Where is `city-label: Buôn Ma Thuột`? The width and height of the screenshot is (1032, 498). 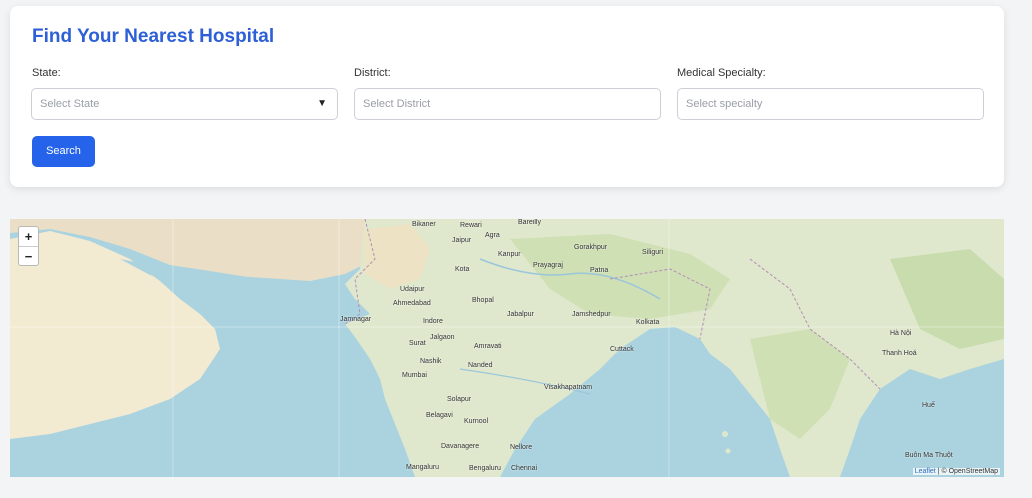 city-label: Buôn Ma Thuột is located at coordinates (929, 455).